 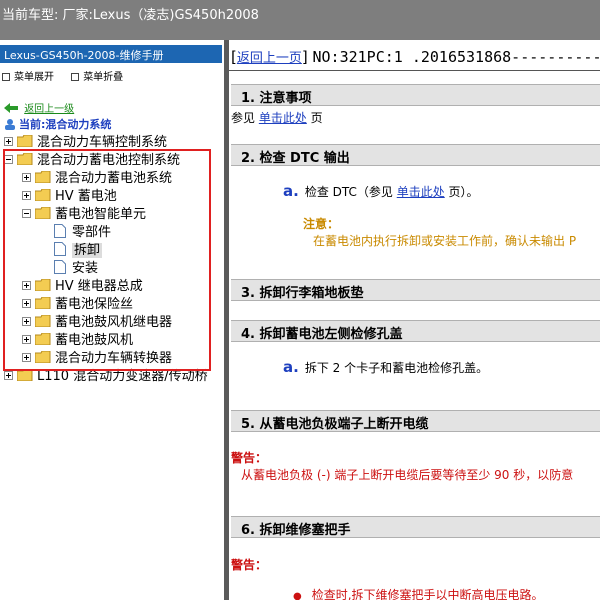 What do you see at coordinates (97, 179) in the screenshot?
I see `tree-item-battery-system: 混合动力蓄电池系统` at bounding box center [97, 179].